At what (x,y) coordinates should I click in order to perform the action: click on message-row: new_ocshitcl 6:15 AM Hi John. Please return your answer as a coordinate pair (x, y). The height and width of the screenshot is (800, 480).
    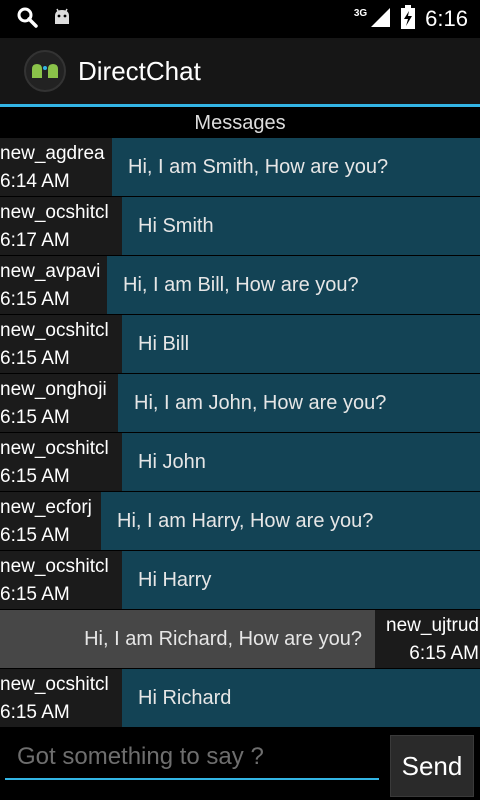
    Looking at the image, I should click on (240, 462).